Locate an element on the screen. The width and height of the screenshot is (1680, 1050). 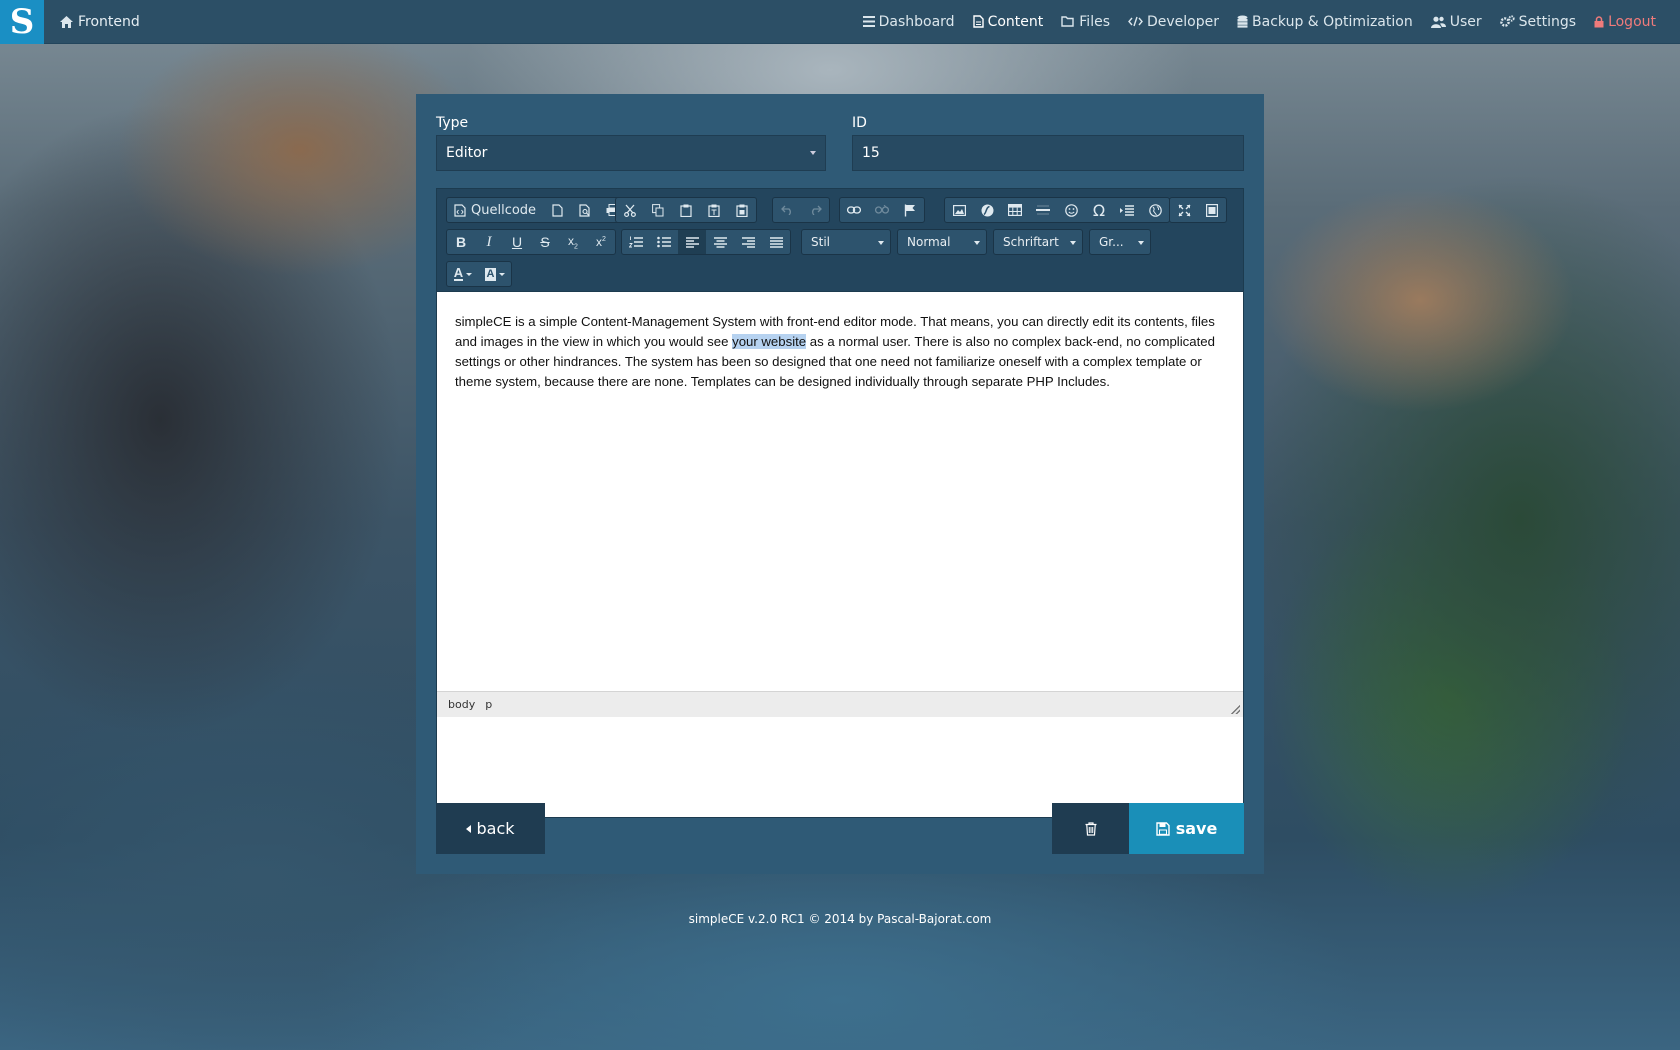
align-center-button is located at coordinates (720, 242).